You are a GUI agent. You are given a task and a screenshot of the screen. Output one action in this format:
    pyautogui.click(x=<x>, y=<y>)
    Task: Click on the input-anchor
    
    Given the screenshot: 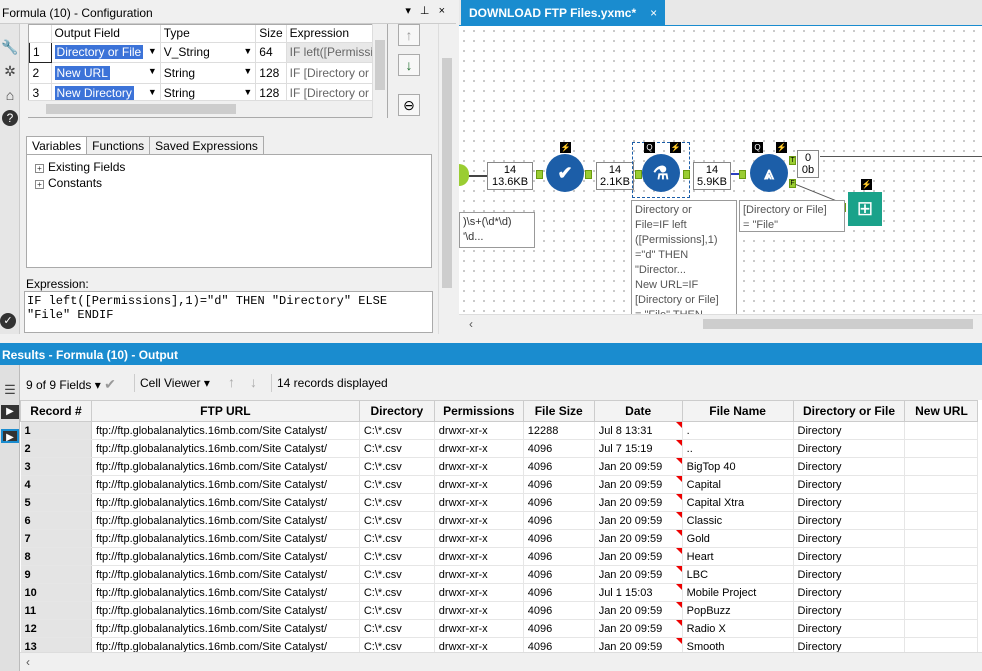 What is the action you would take?
    pyautogui.click(x=742, y=174)
    